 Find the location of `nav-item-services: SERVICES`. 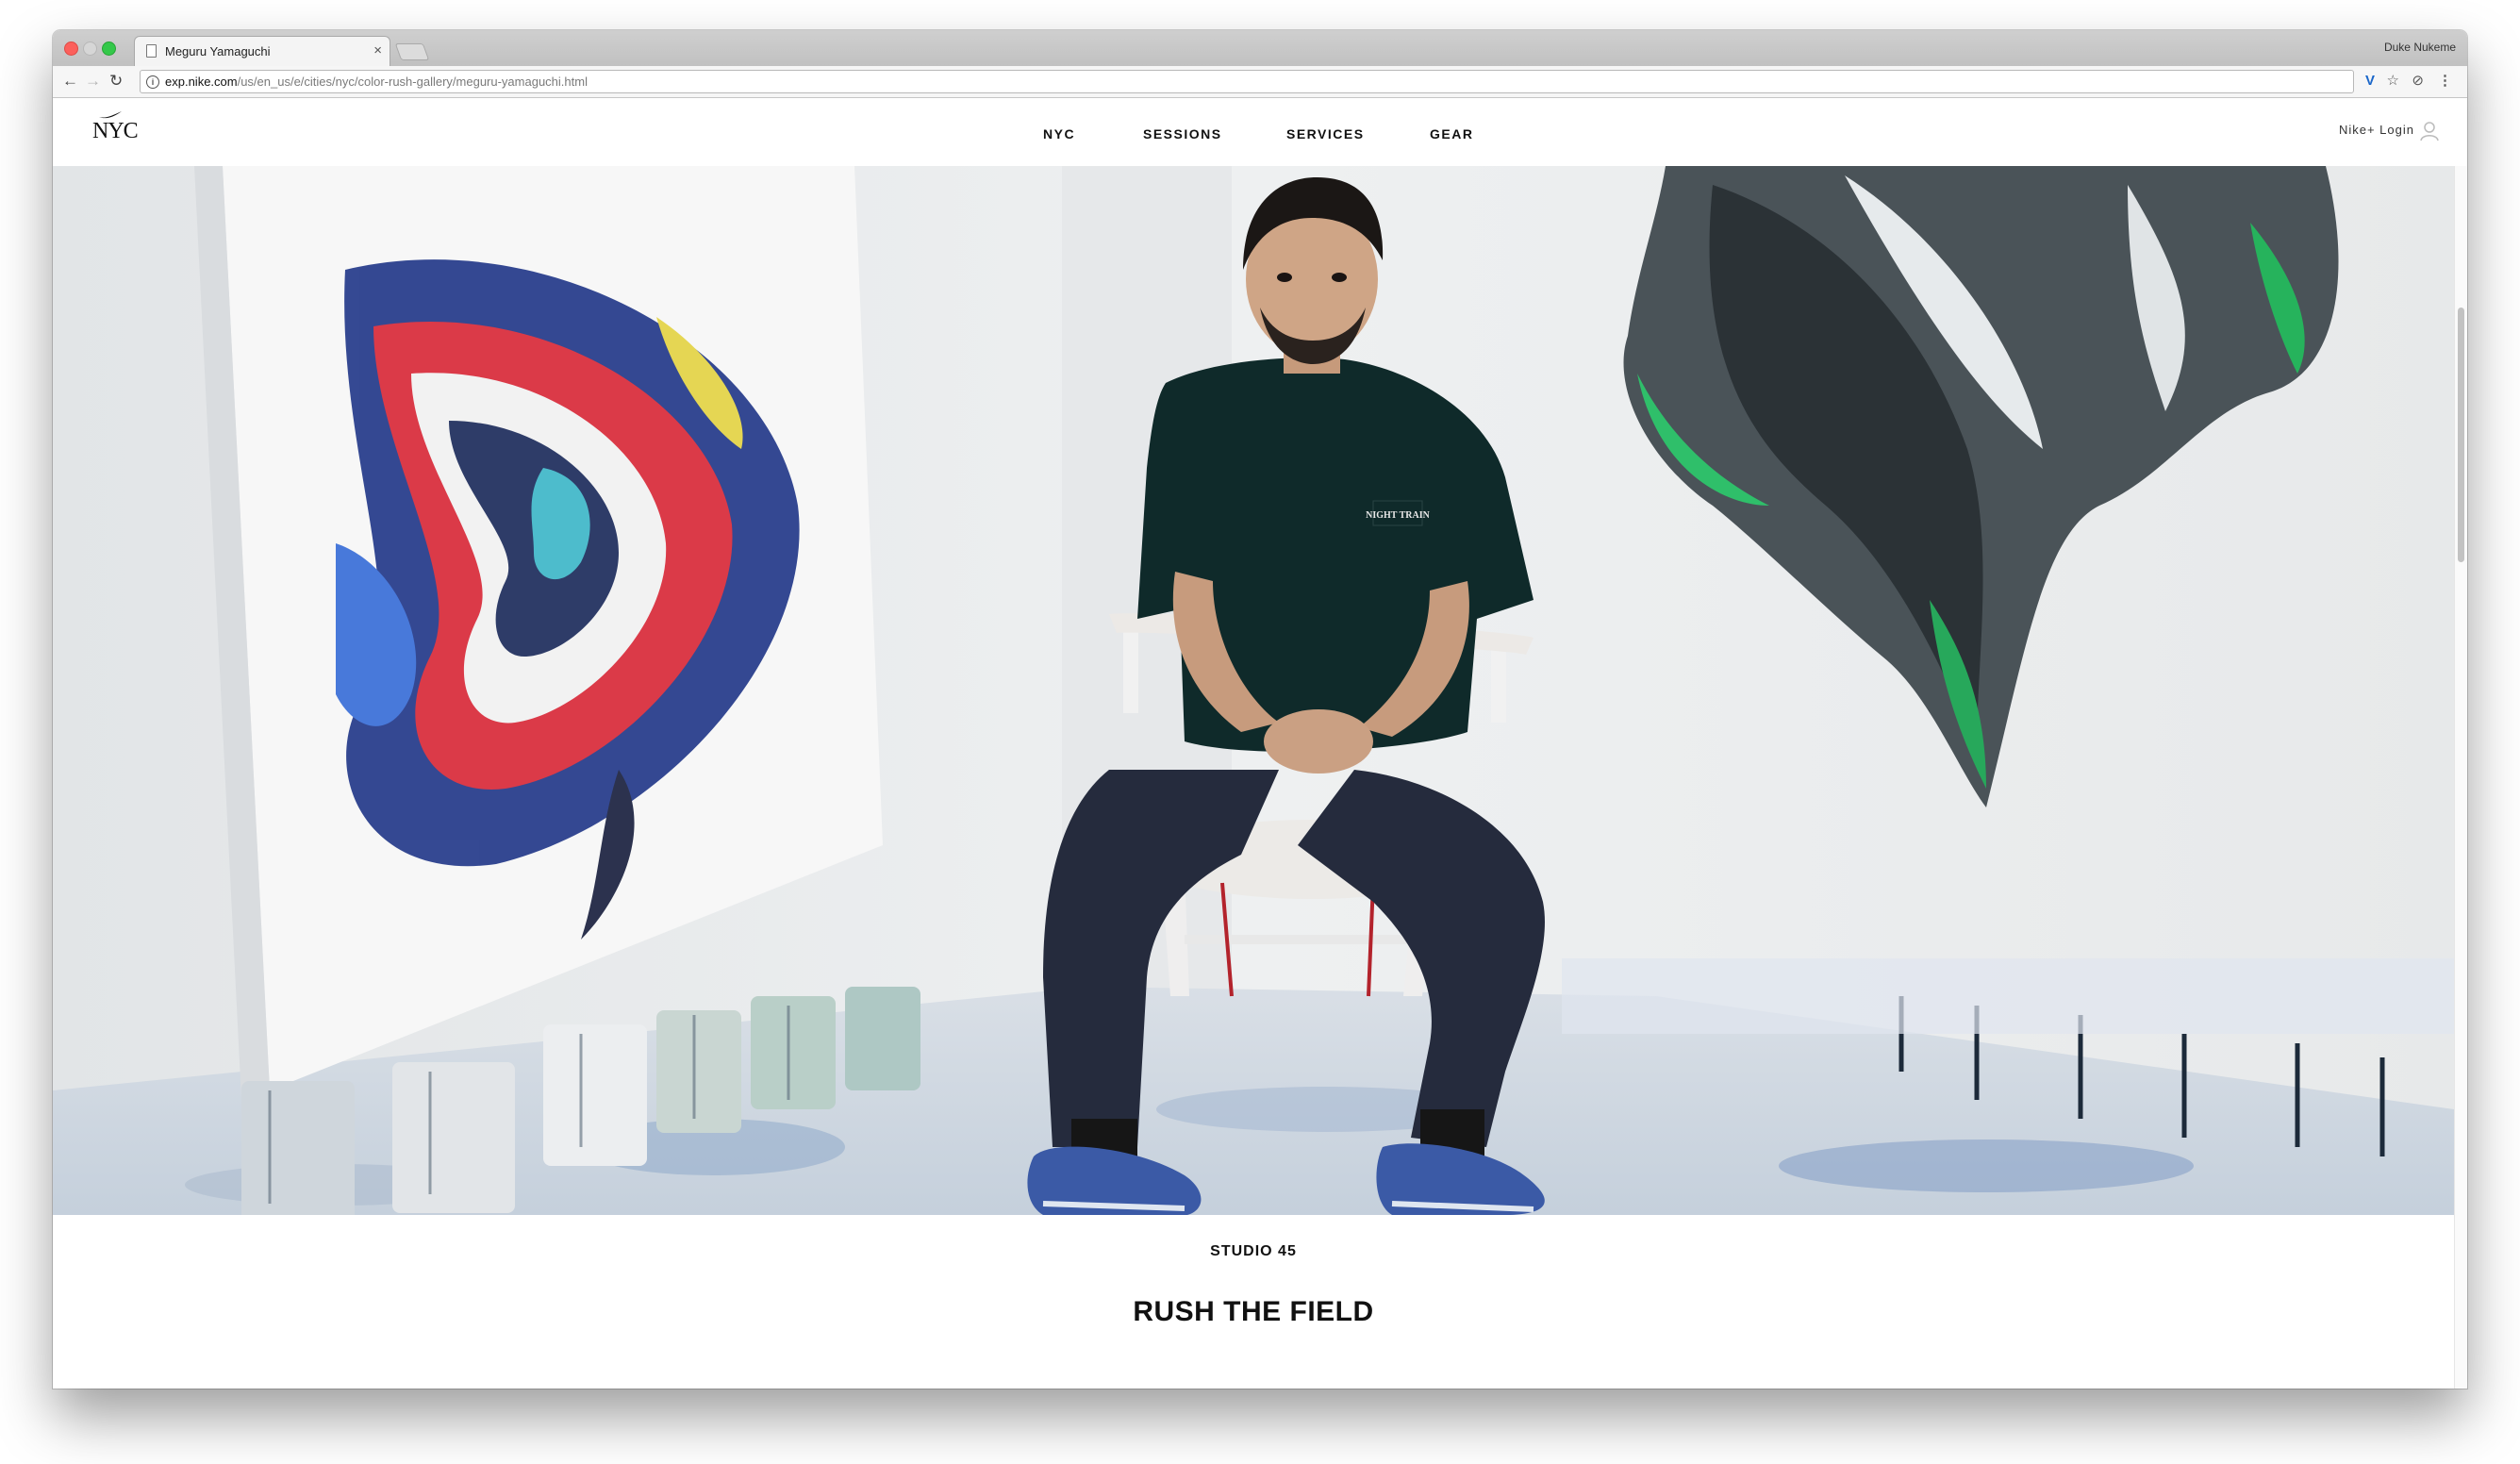

nav-item-services: SERVICES is located at coordinates (1325, 134).